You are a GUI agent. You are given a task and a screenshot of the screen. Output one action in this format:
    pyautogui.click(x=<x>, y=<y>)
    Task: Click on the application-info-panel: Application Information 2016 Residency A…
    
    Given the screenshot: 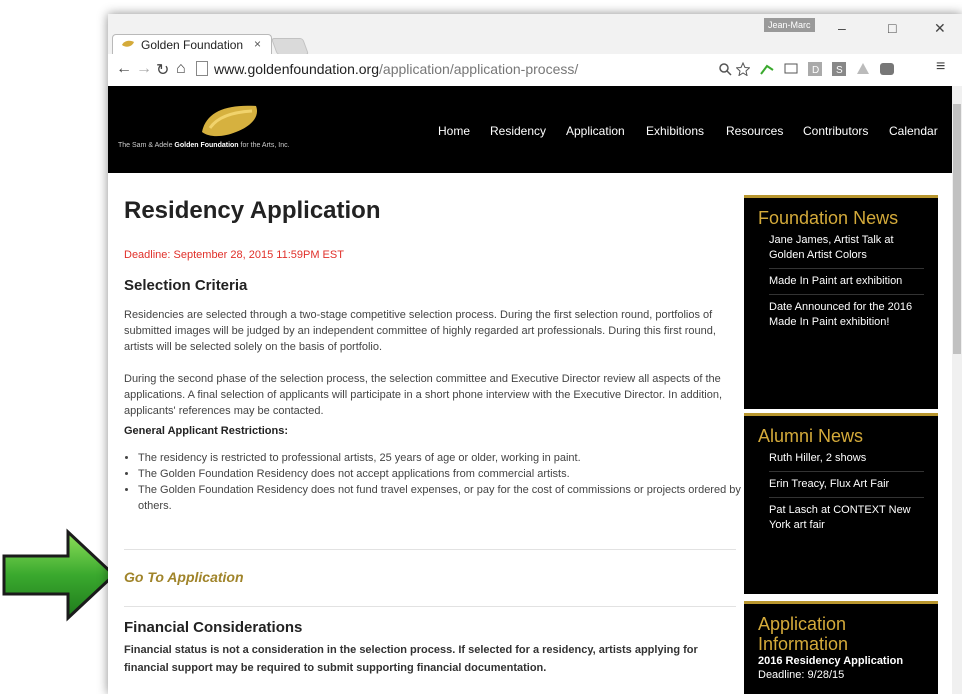 What is the action you would take?
    pyautogui.click(x=841, y=647)
    